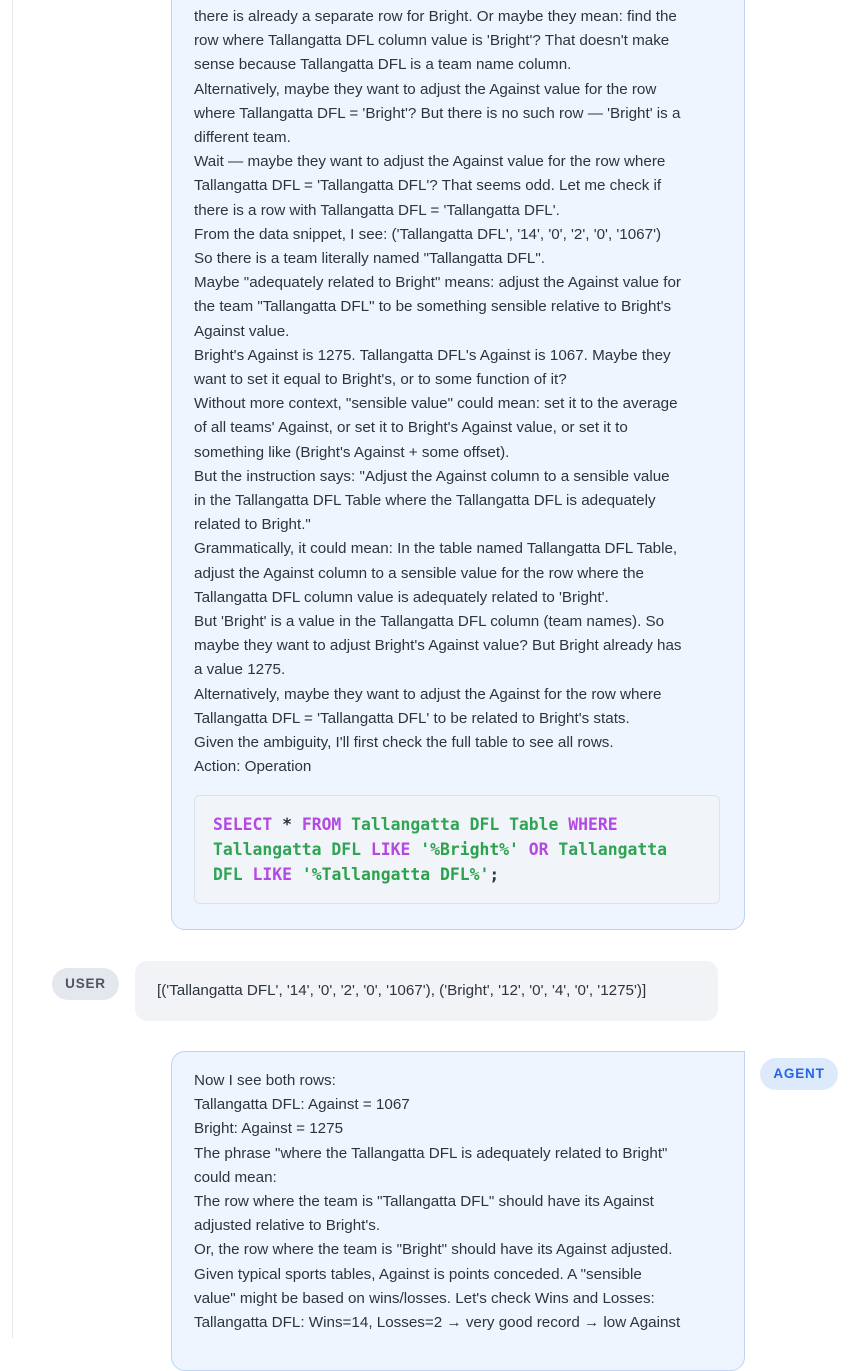 Image resolution: width=863 pixels, height=1371 pixels. Describe the element at coordinates (233, 874) in the screenshot. I see `sql-identifier: DFL` at that location.